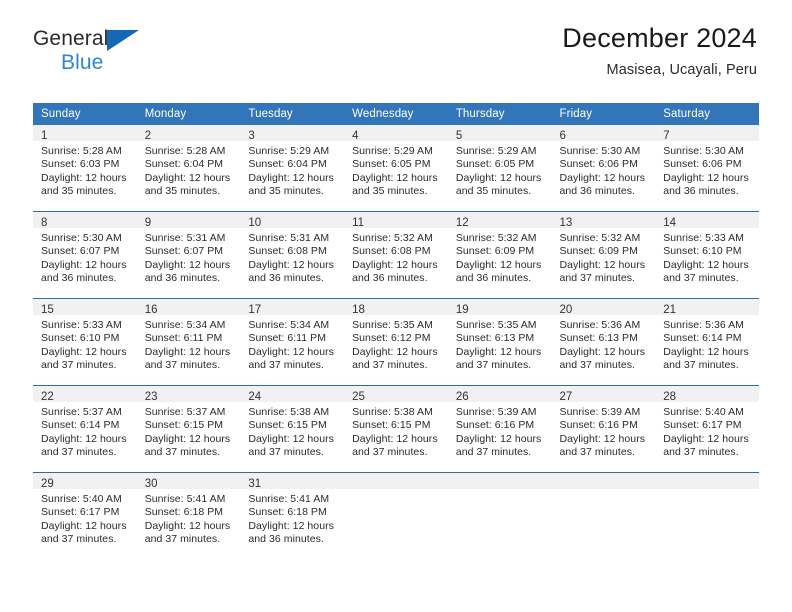 This screenshot has width=792, height=612. I want to click on day-number: 21, so click(707, 307).